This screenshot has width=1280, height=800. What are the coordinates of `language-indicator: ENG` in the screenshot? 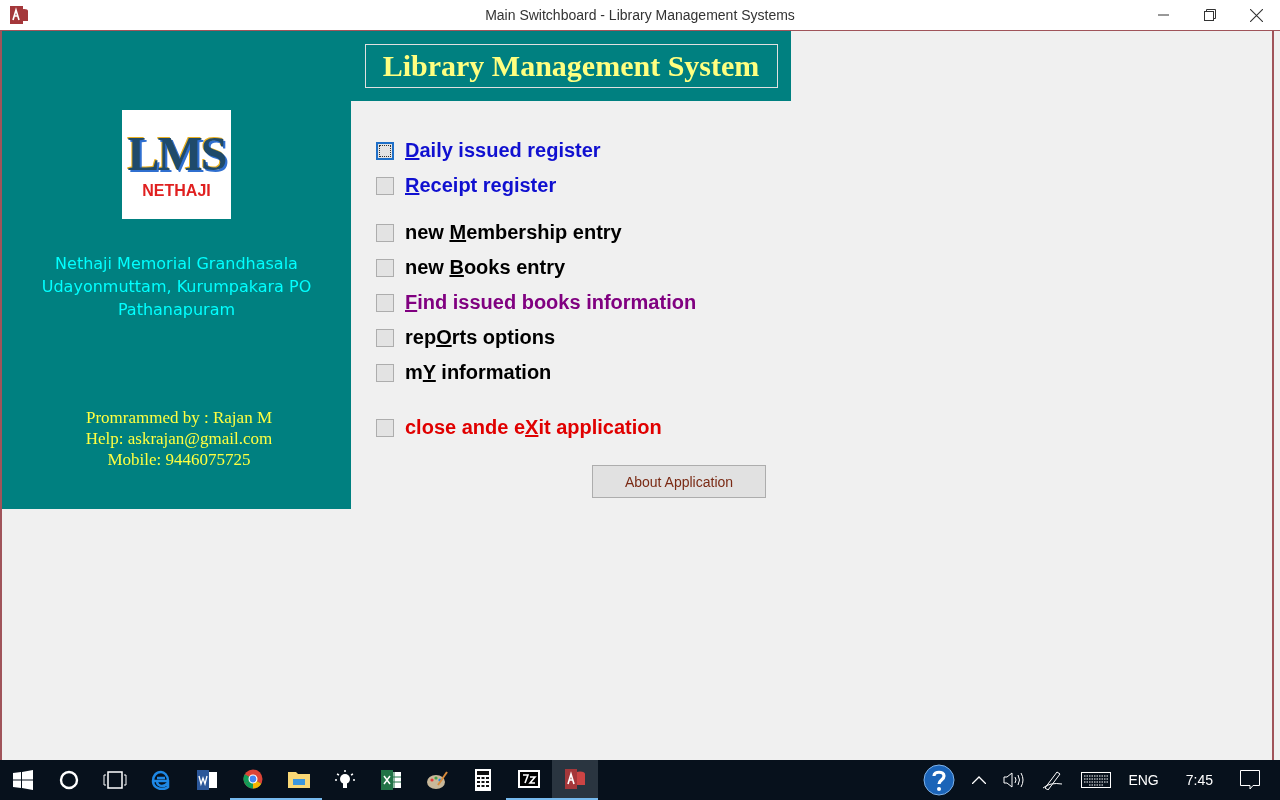 It's located at (1143, 780).